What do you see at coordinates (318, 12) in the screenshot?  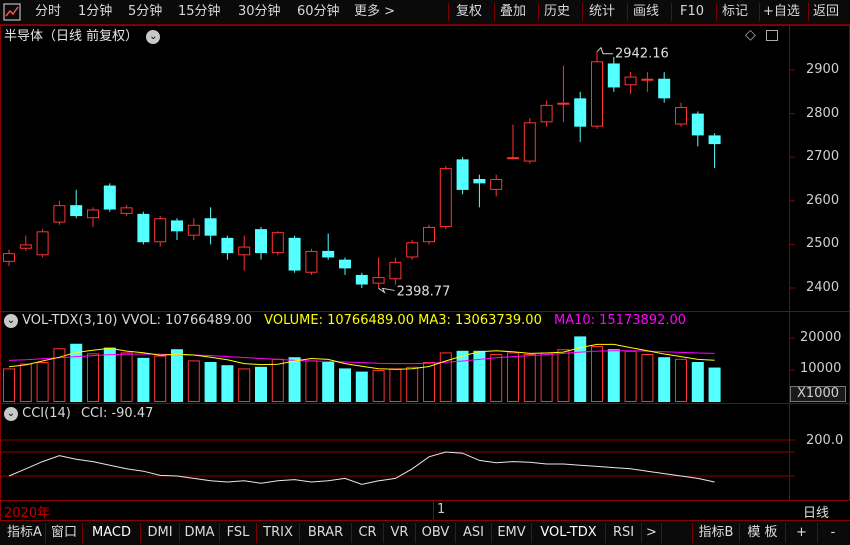 I see `tb-60min: 60分钟` at bounding box center [318, 12].